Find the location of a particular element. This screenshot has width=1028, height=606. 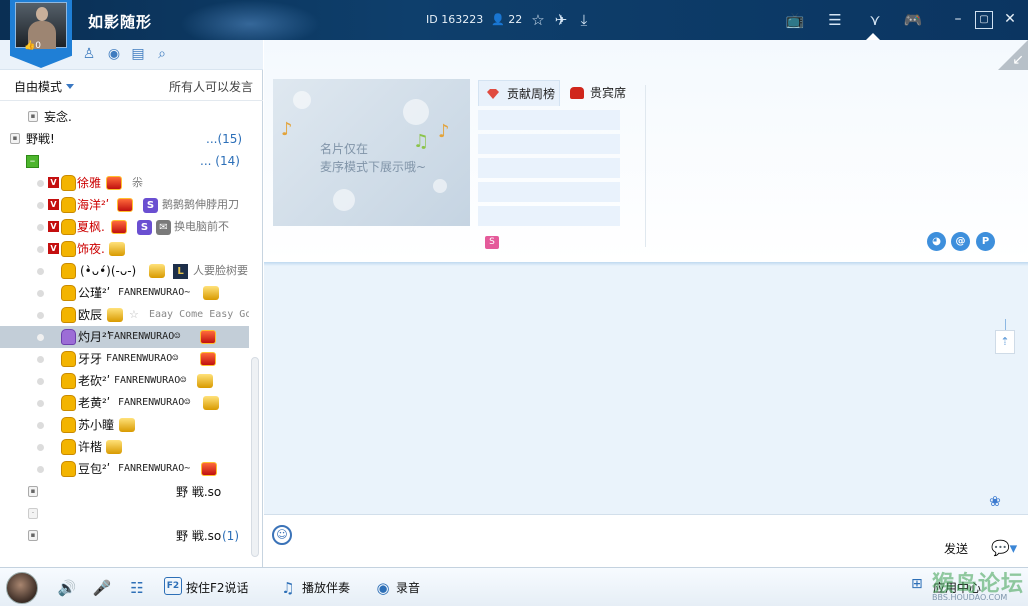

user-row: 公瑾²ʹ FANRENWURAO~ is located at coordinates (124, 293).